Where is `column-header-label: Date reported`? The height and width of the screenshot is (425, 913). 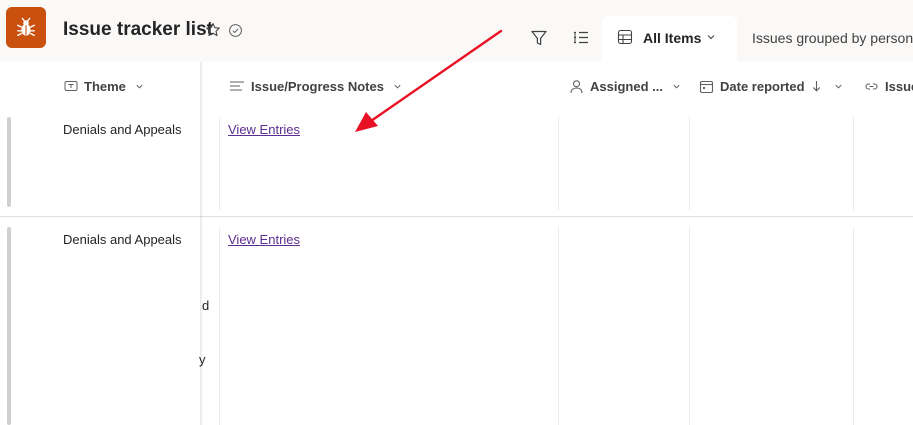 column-header-label: Date reported is located at coordinates (762, 86).